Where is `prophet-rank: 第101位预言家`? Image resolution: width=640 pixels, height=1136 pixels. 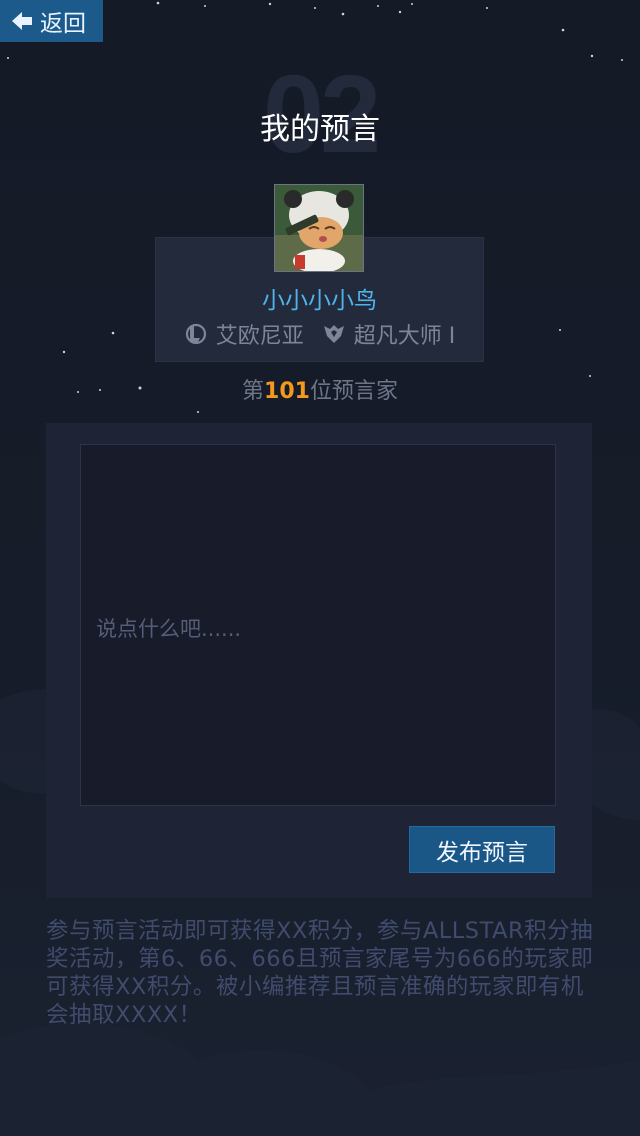
prophet-rank: 第101位预言家 is located at coordinates (320, 389).